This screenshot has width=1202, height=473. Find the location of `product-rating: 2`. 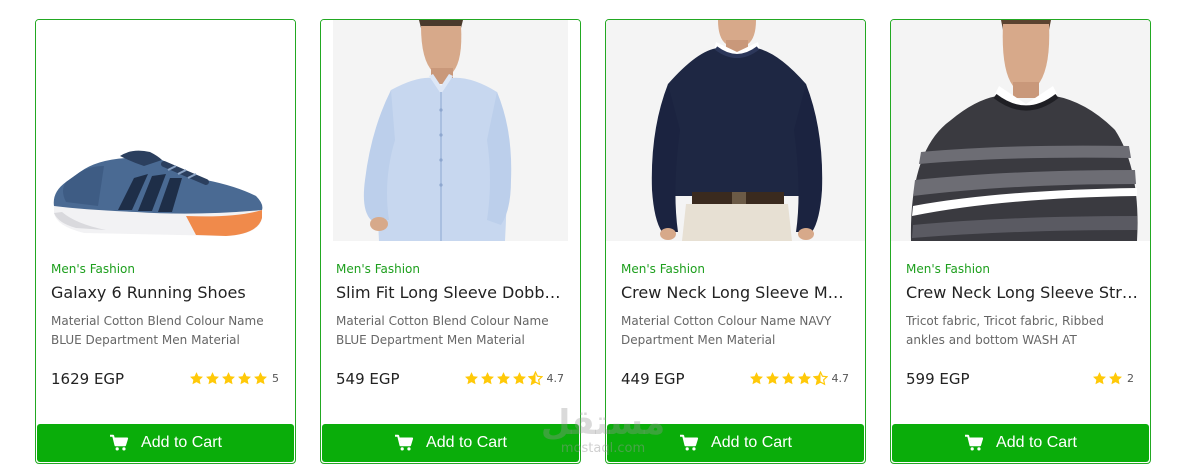

product-rating: 2 is located at coordinates (1113, 378).